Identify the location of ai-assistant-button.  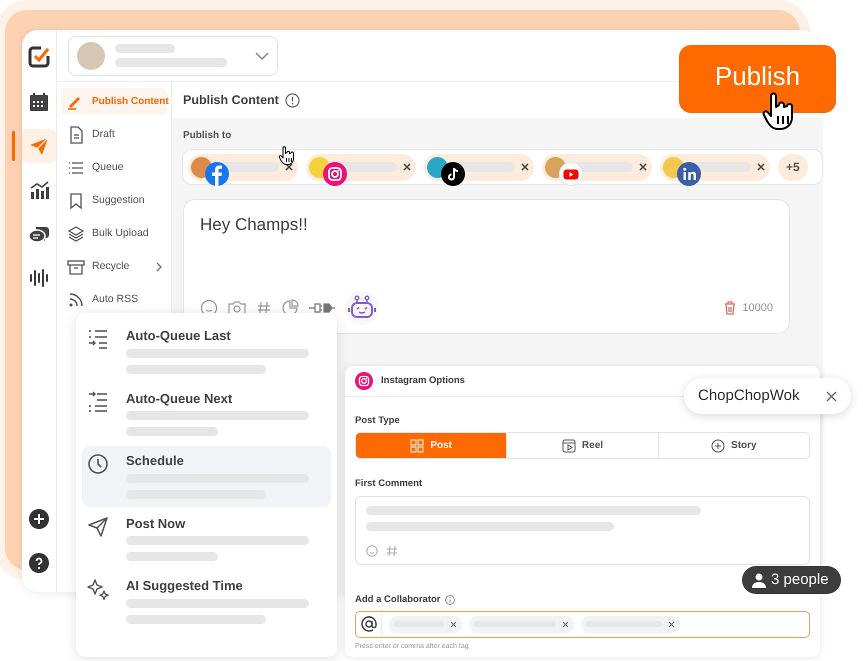
(362, 308).